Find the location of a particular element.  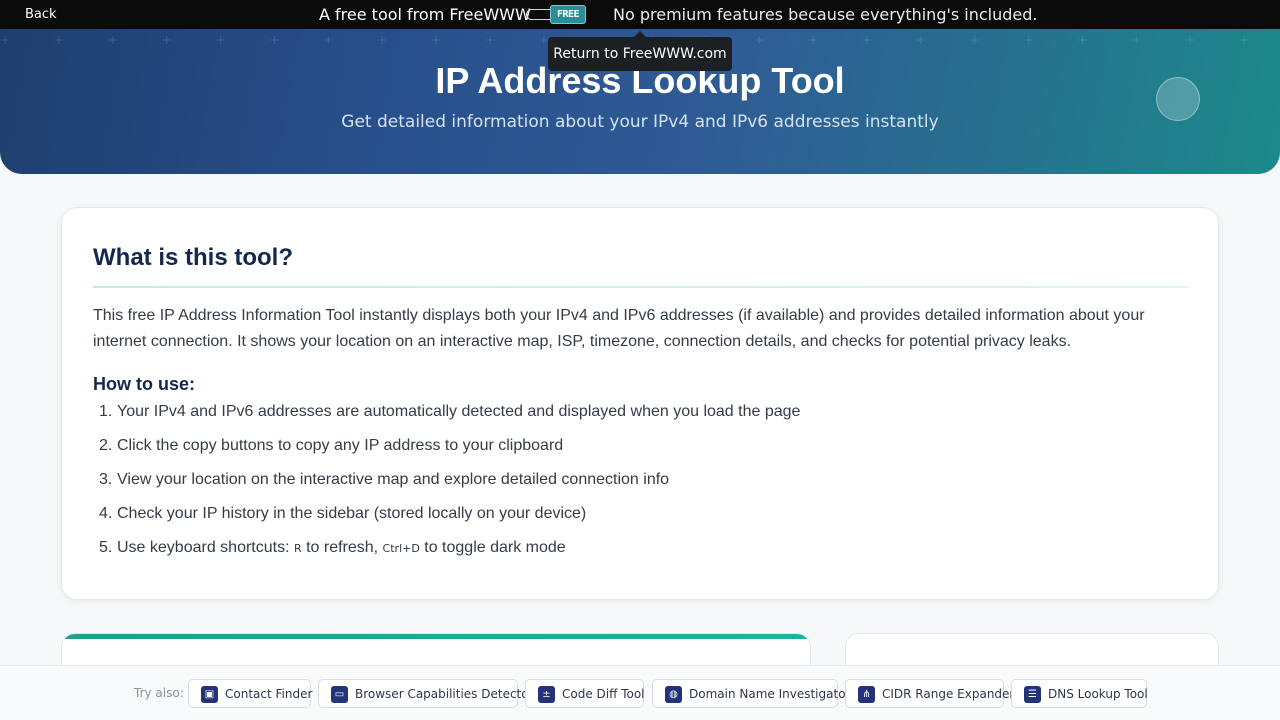

heading-divider is located at coordinates (641, 287).